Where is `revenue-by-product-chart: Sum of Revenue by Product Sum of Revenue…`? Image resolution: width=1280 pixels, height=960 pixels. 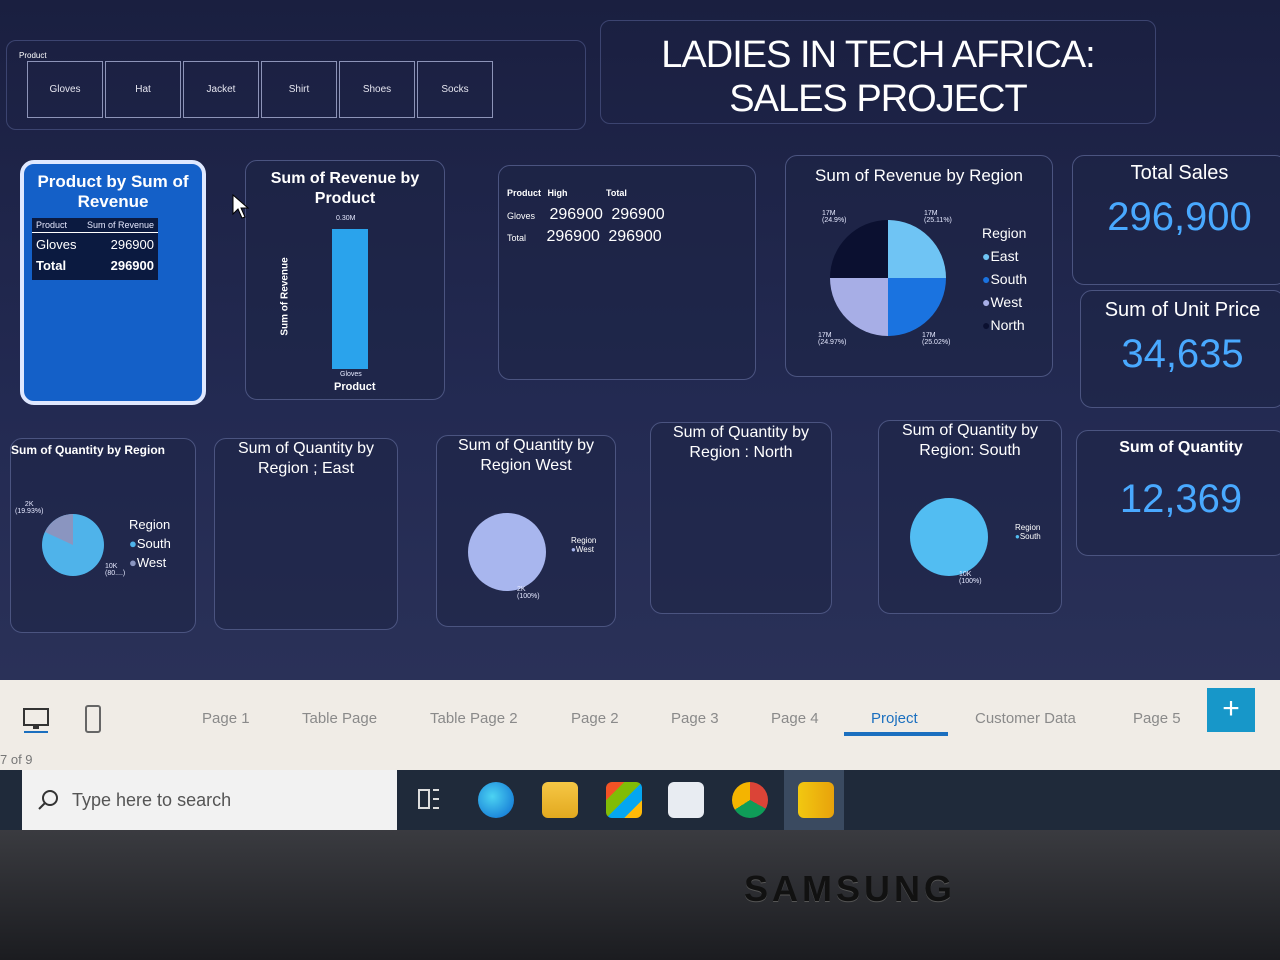 revenue-by-product-chart: Sum of Revenue by Product Sum of Revenue… is located at coordinates (345, 280).